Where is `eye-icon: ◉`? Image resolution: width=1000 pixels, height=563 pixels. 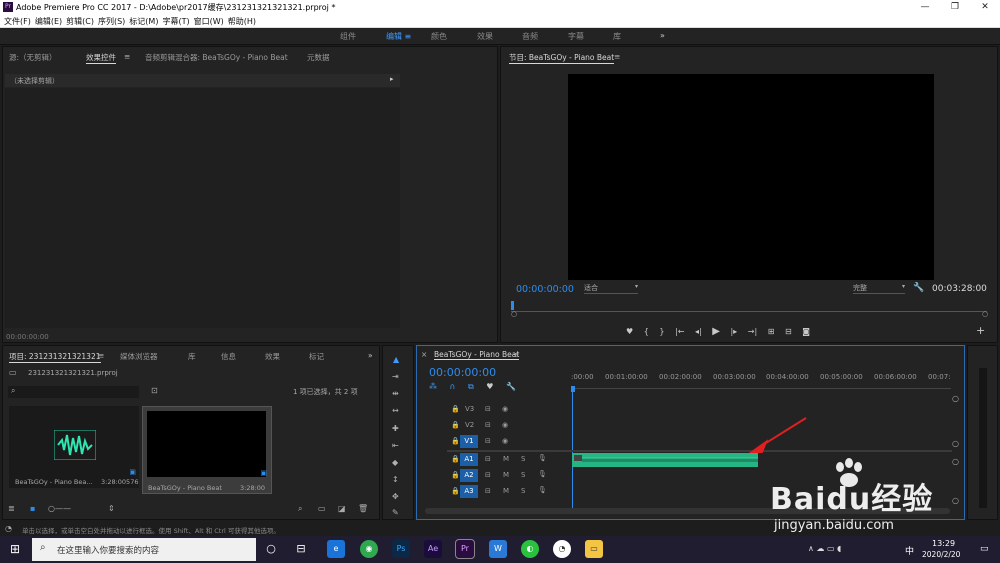 eye-icon: ◉ is located at coordinates (505, 409).